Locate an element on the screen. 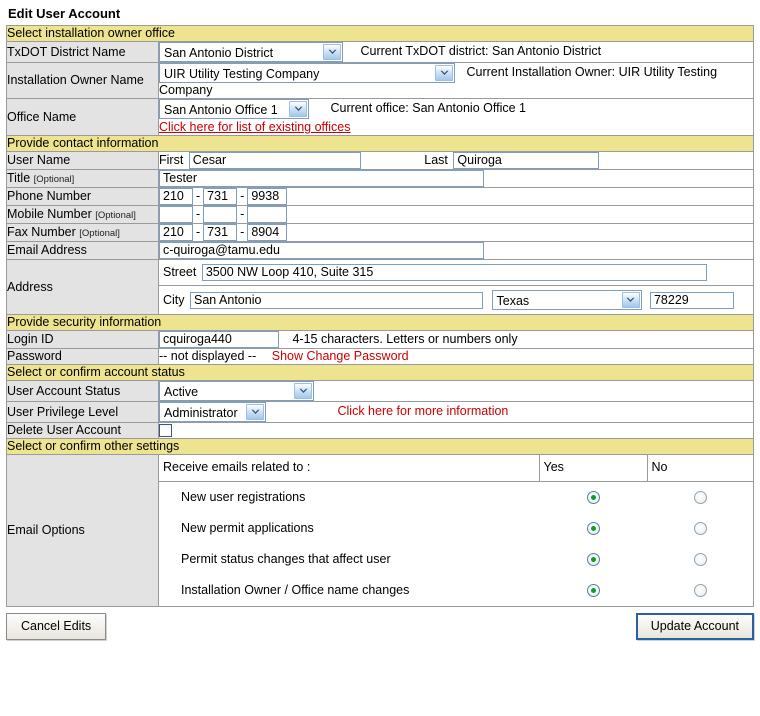  row-user-name: User Name First Last is located at coordinates (380, 160).